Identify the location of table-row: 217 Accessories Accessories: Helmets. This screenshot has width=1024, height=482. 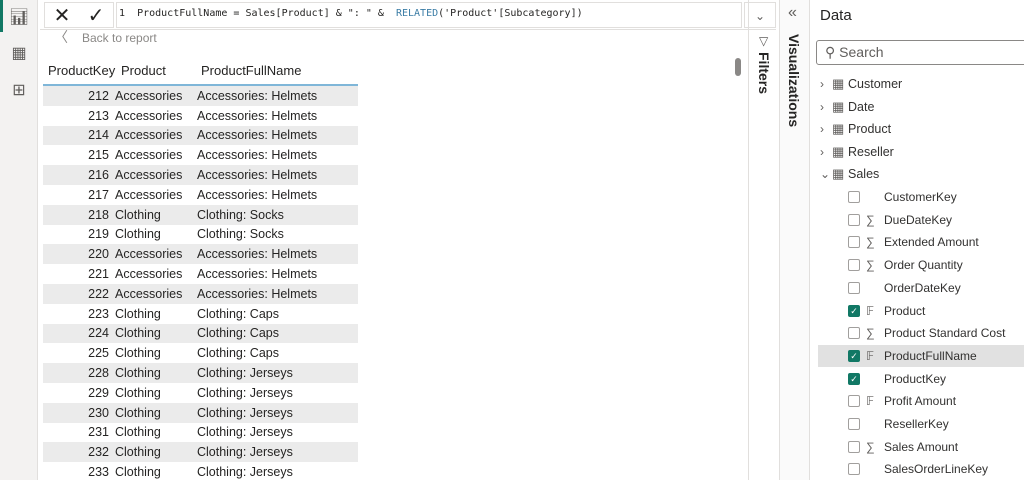
(200, 195).